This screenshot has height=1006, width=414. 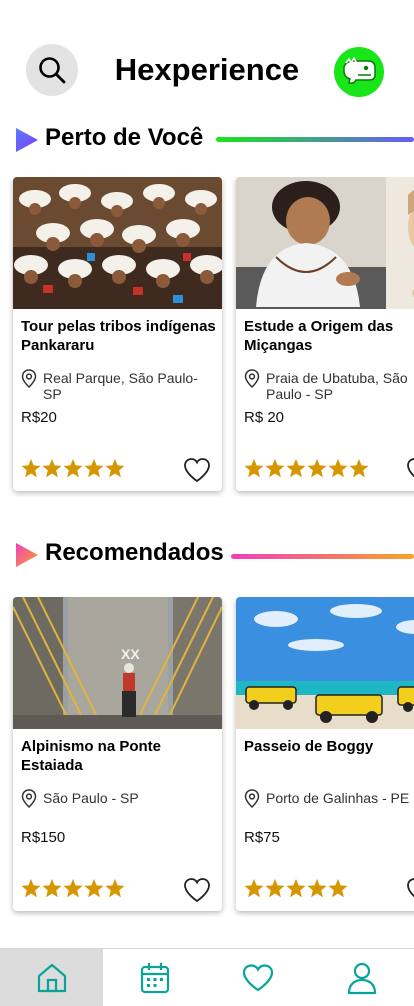 I want to click on section-title: Perto de Você, so click(x=124, y=137).